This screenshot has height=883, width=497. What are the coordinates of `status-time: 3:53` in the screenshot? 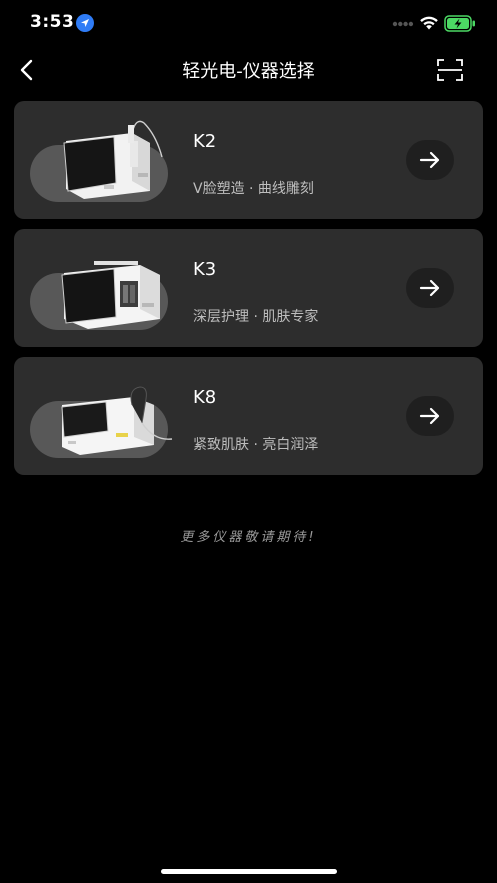 It's located at (52, 22).